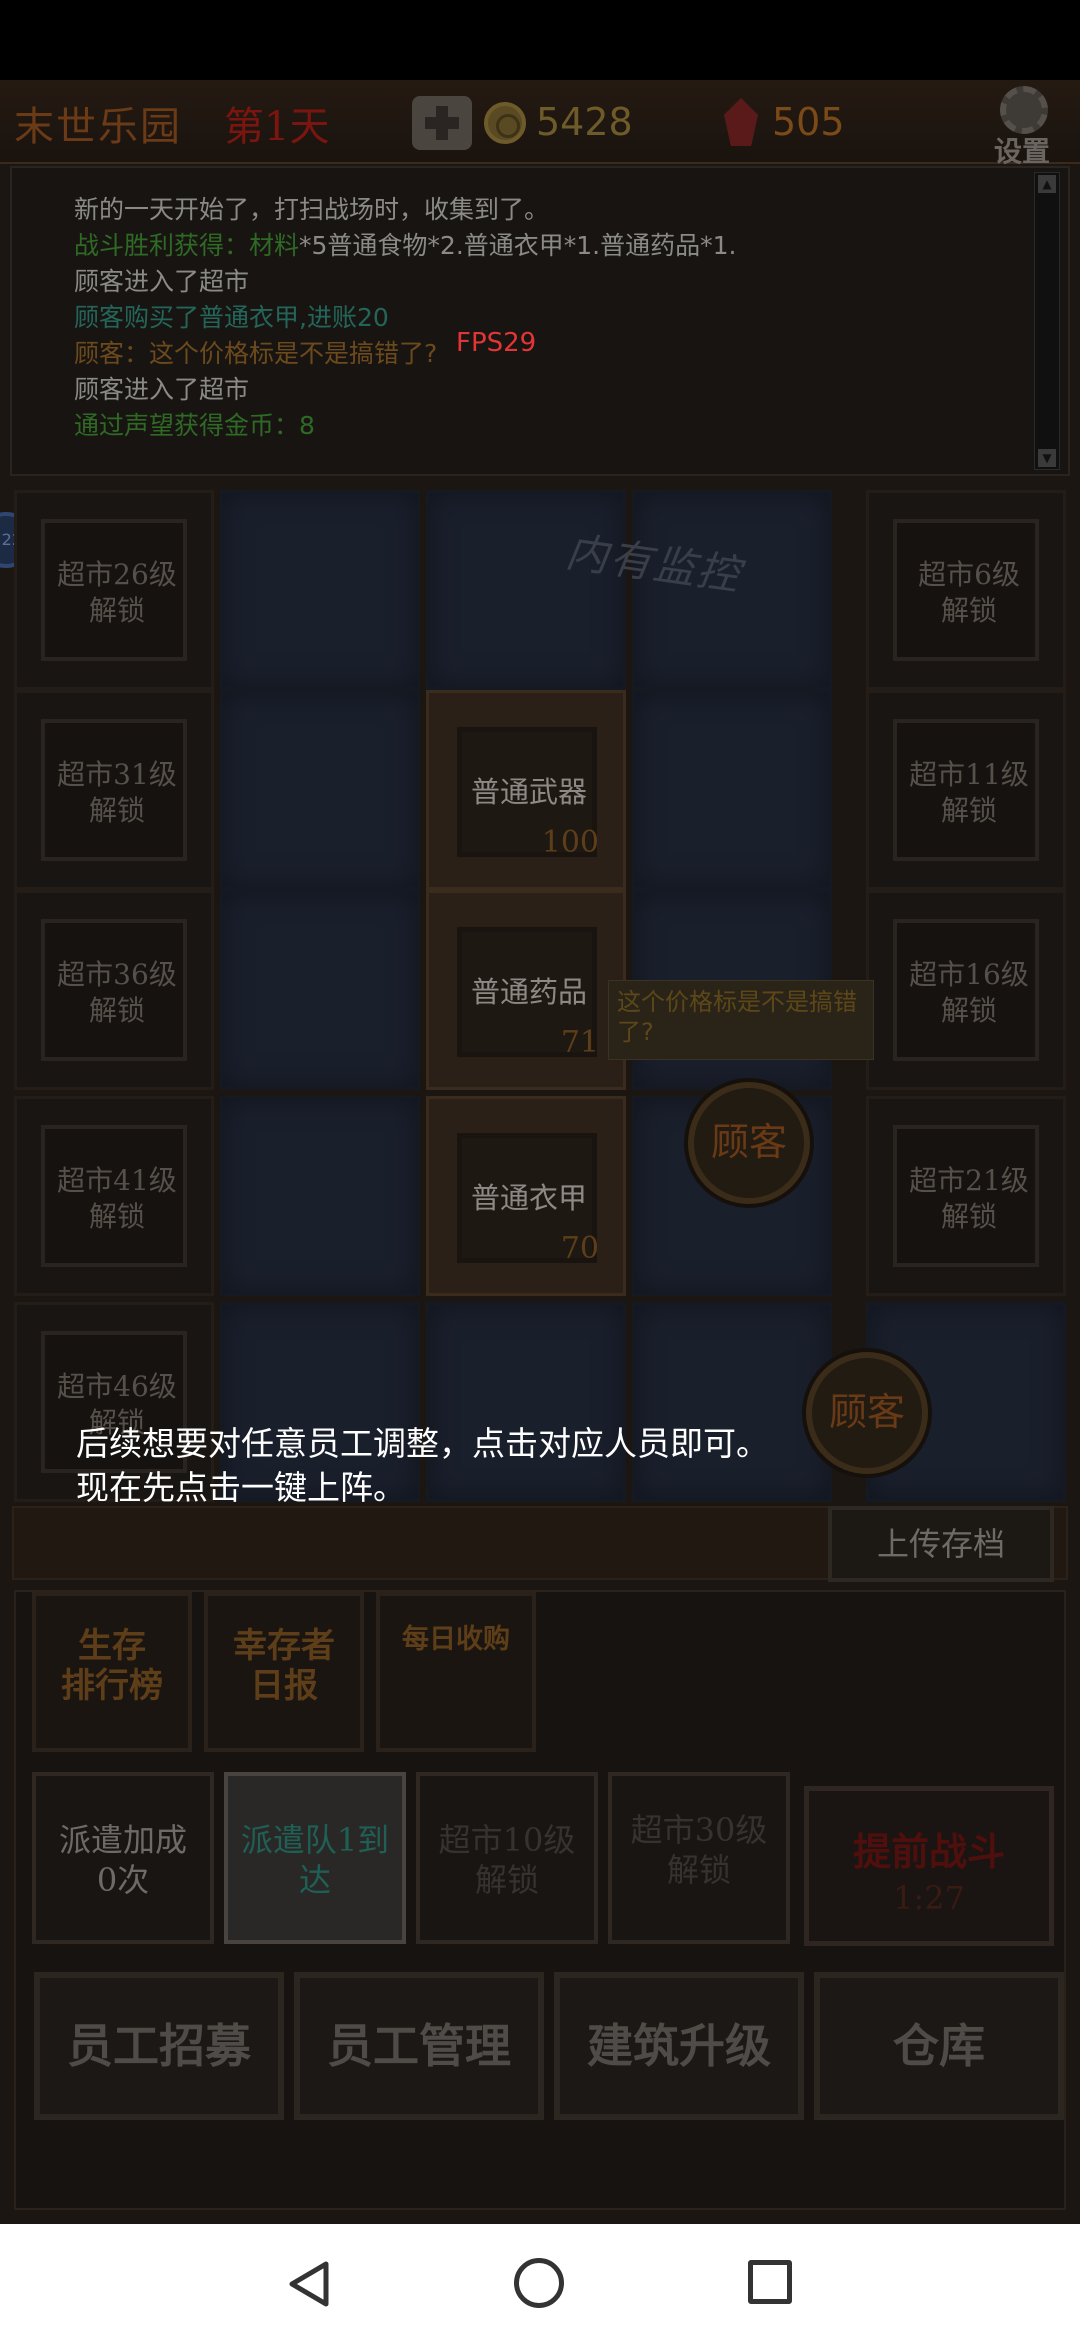 The image size is (1080, 2340). I want to click on gear-icon, so click(1024, 110).